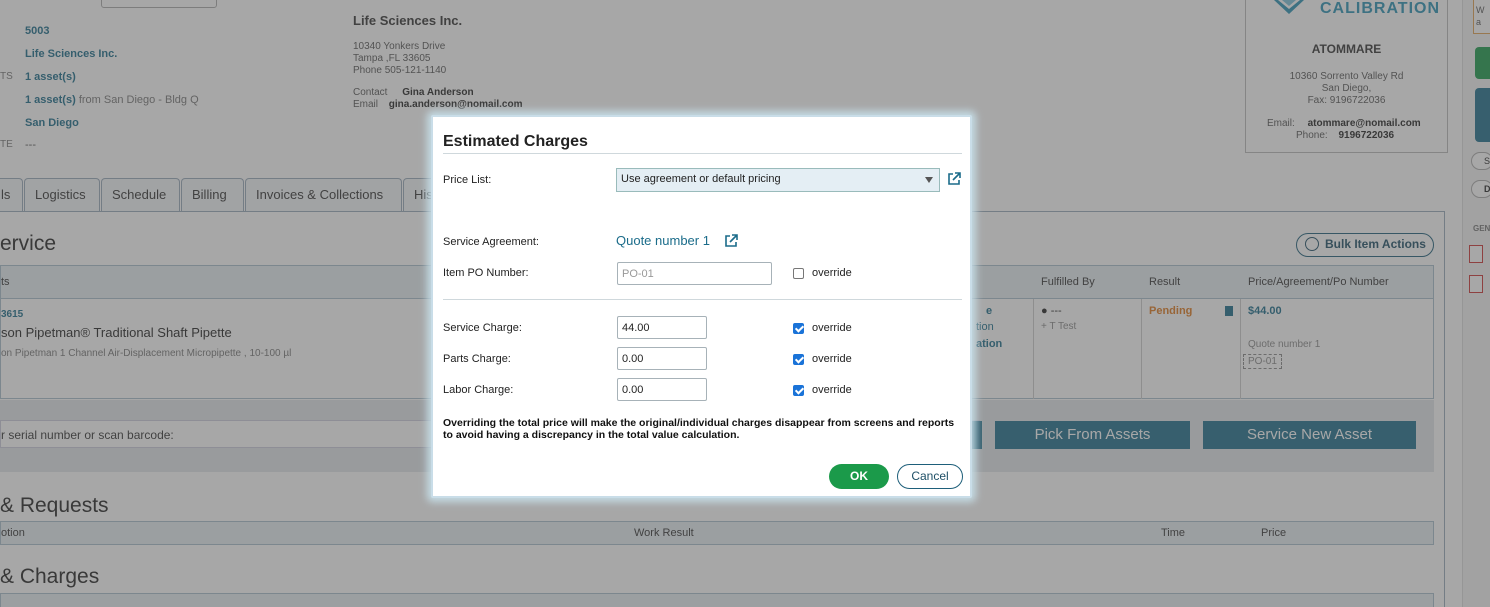 This screenshot has height=607, width=1490. What do you see at coordinates (477, 359) in the screenshot?
I see `parts-charge-label: Parts Charge:` at bounding box center [477, 359].